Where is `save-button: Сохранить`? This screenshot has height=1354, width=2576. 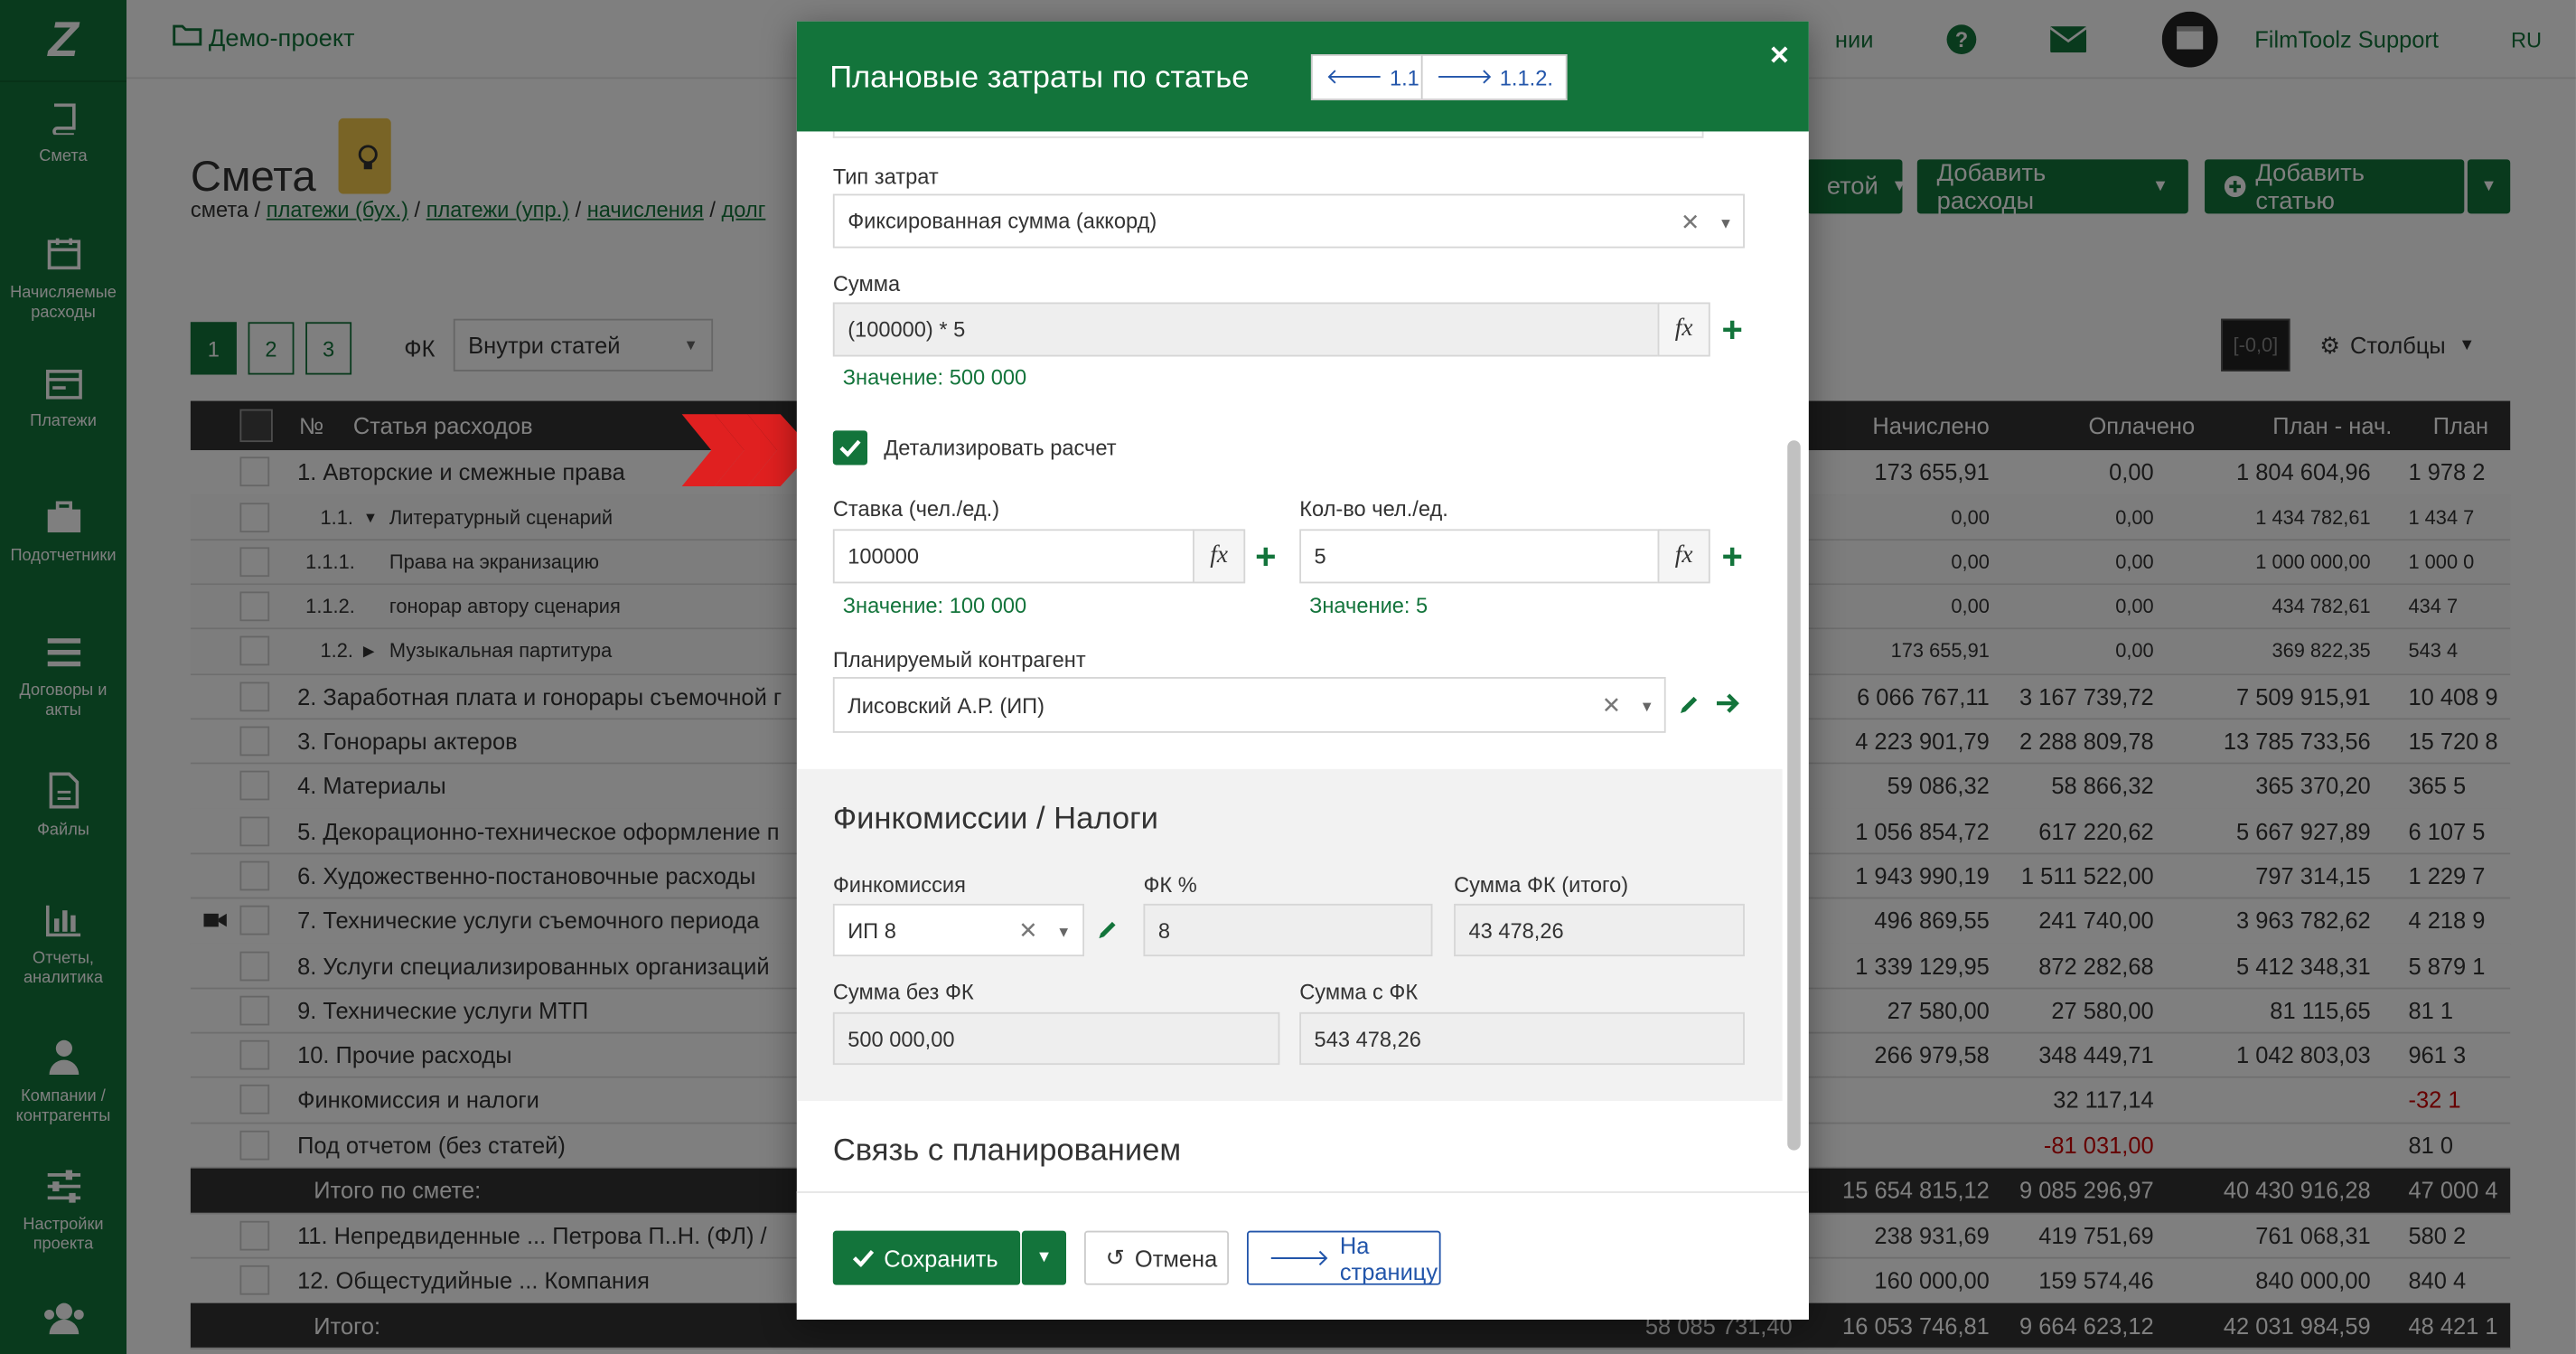
save-button: Сохранить is located at coordinates (926, 1257).